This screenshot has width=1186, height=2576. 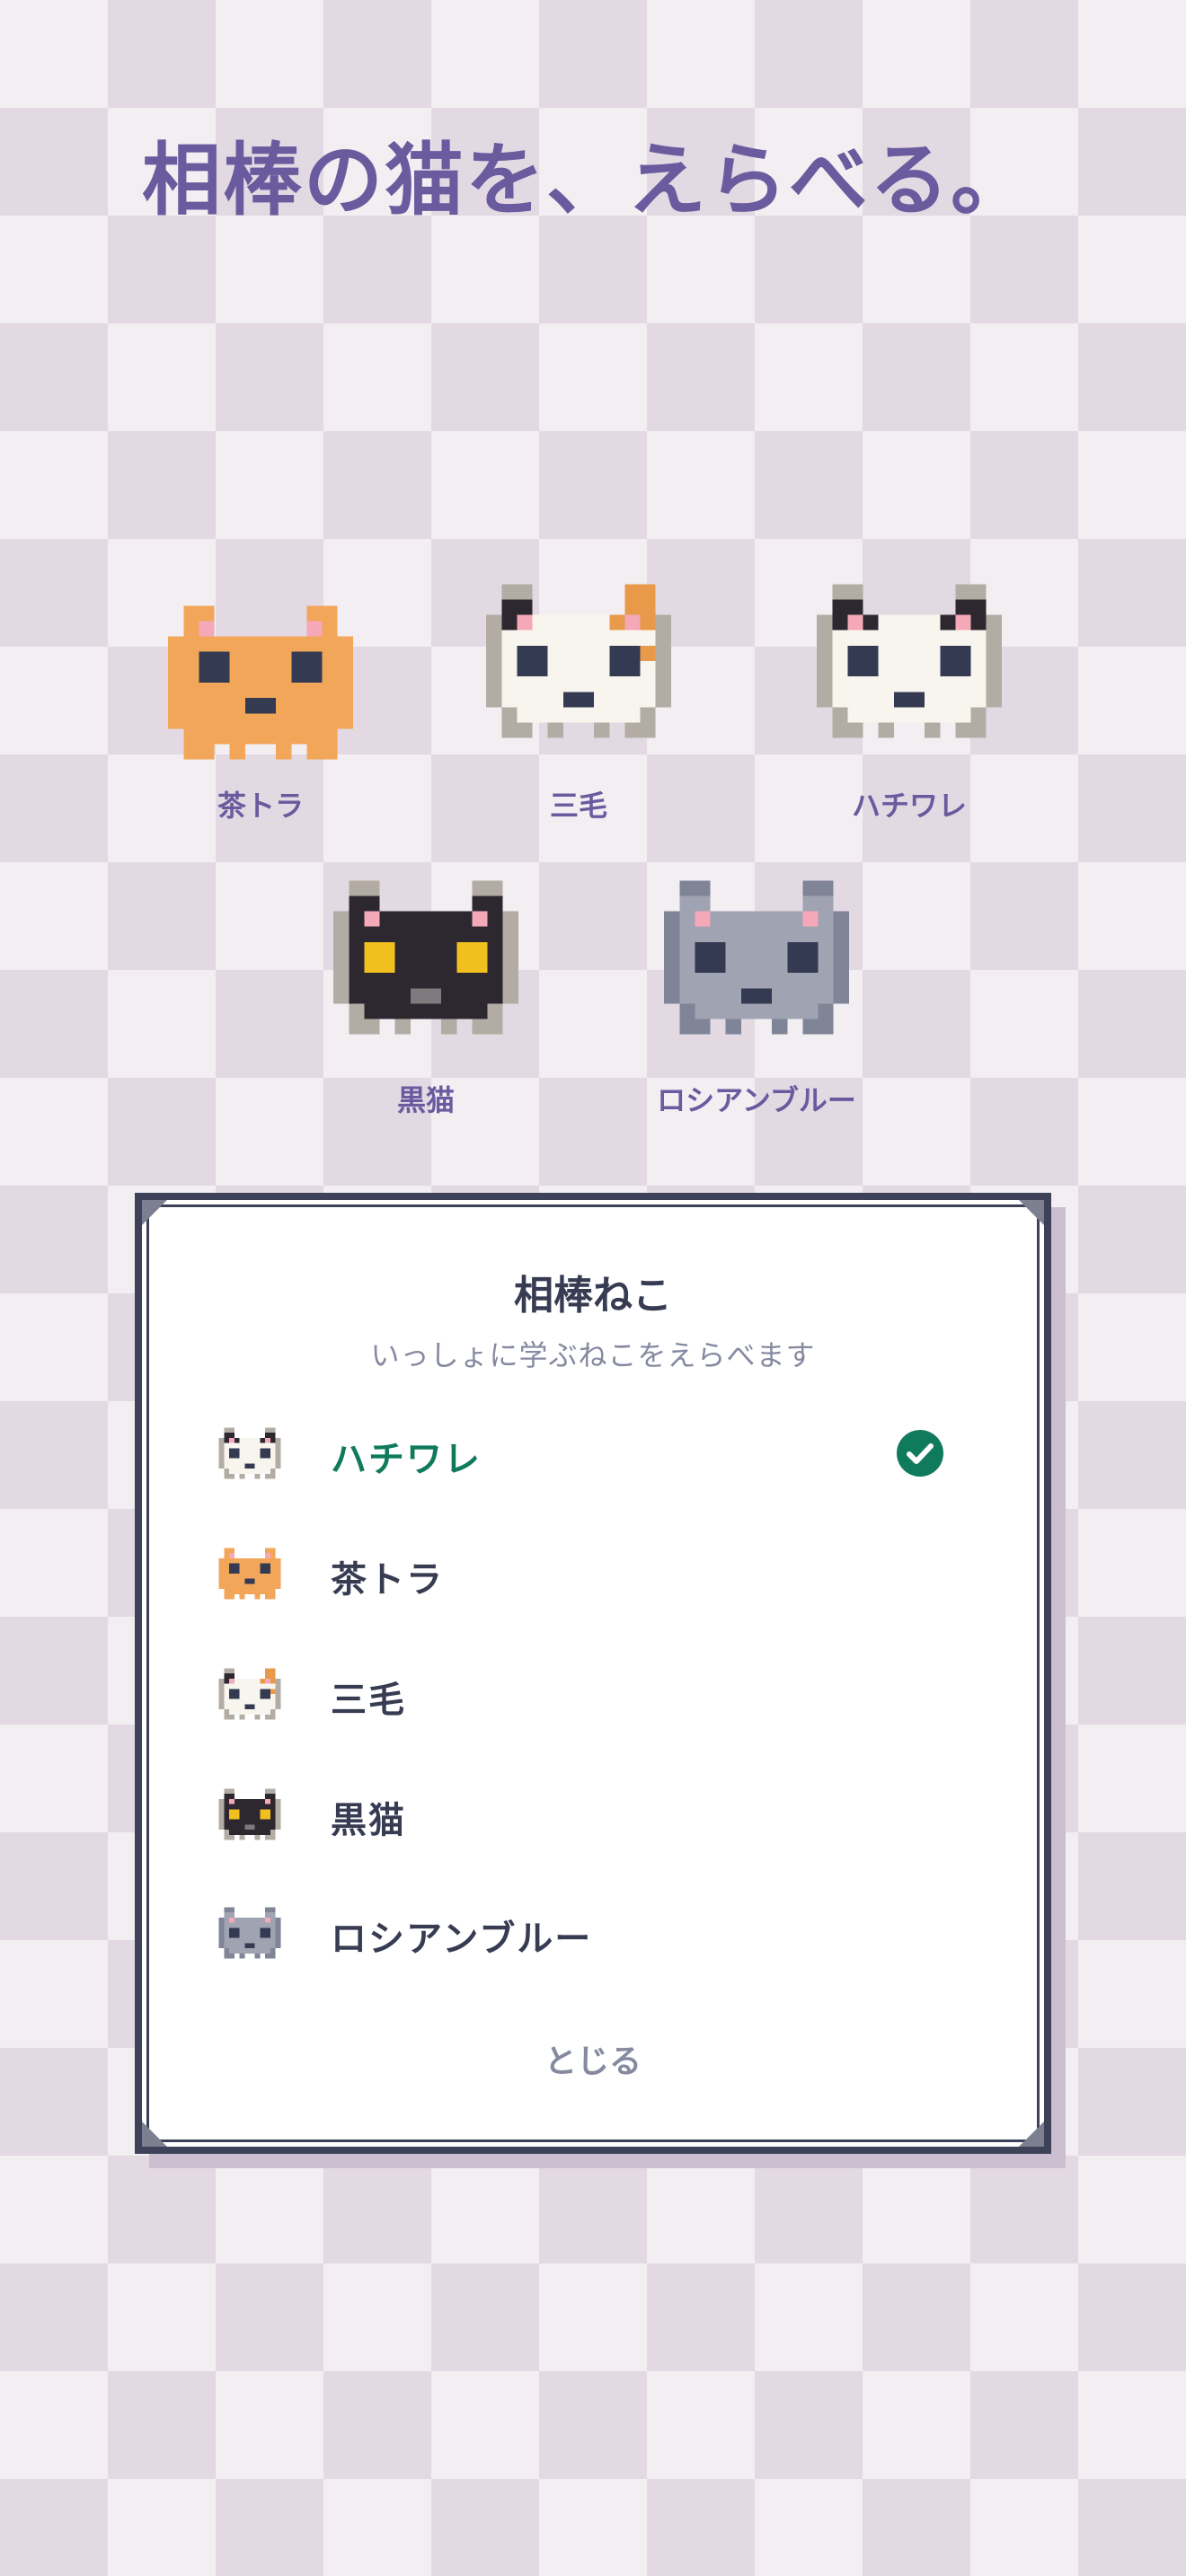 I want to click on dialog-subtitle: いっしょに学ぶねこをえらべます, so click(x=593, y=1355).